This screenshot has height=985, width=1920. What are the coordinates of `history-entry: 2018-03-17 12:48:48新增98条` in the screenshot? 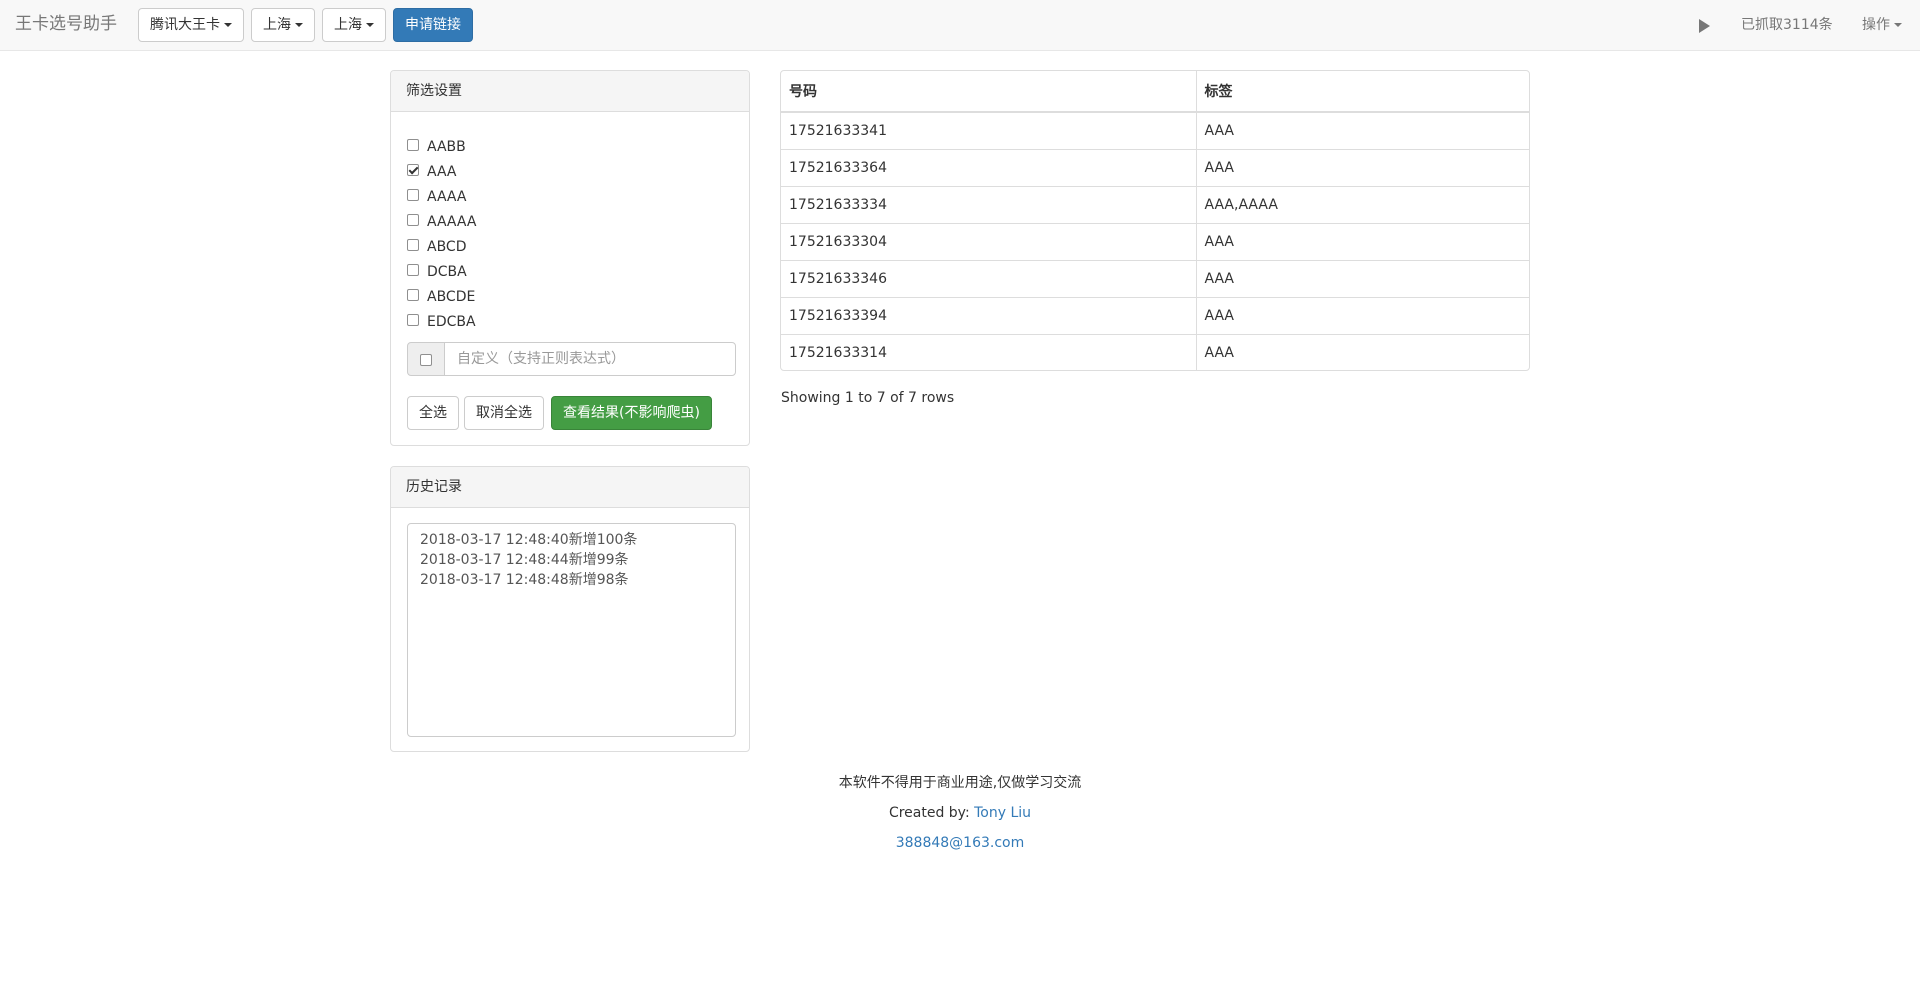 It's located at (524, 580).